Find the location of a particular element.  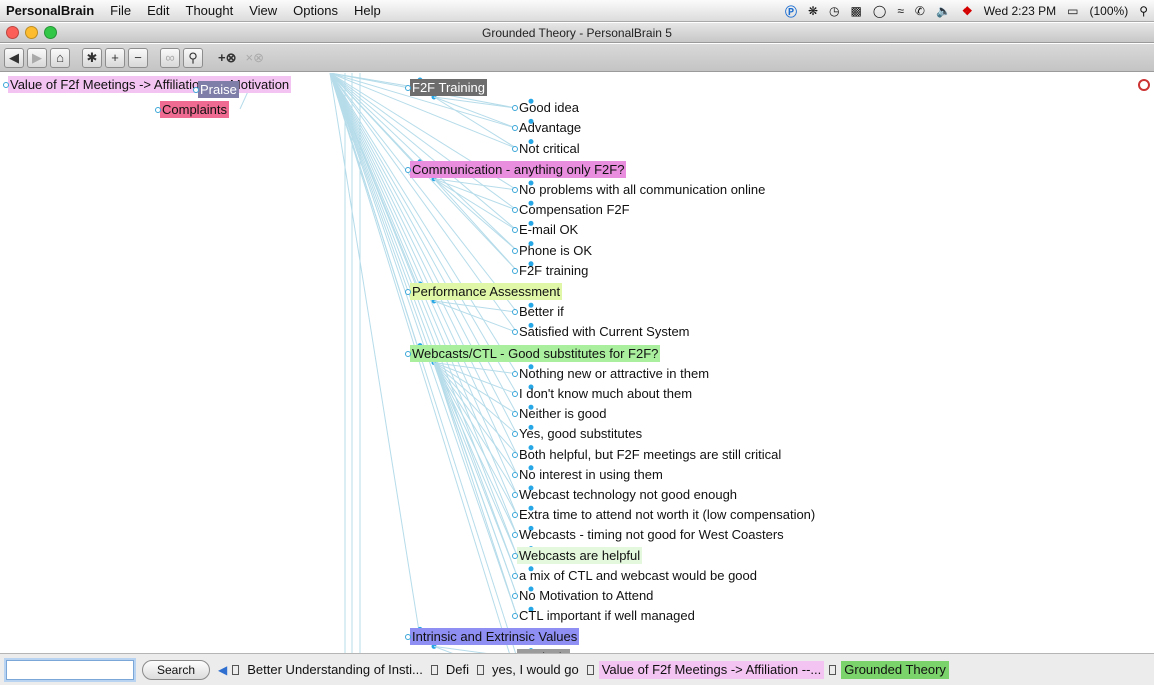

window-controls is located at coordinates (31, 32).